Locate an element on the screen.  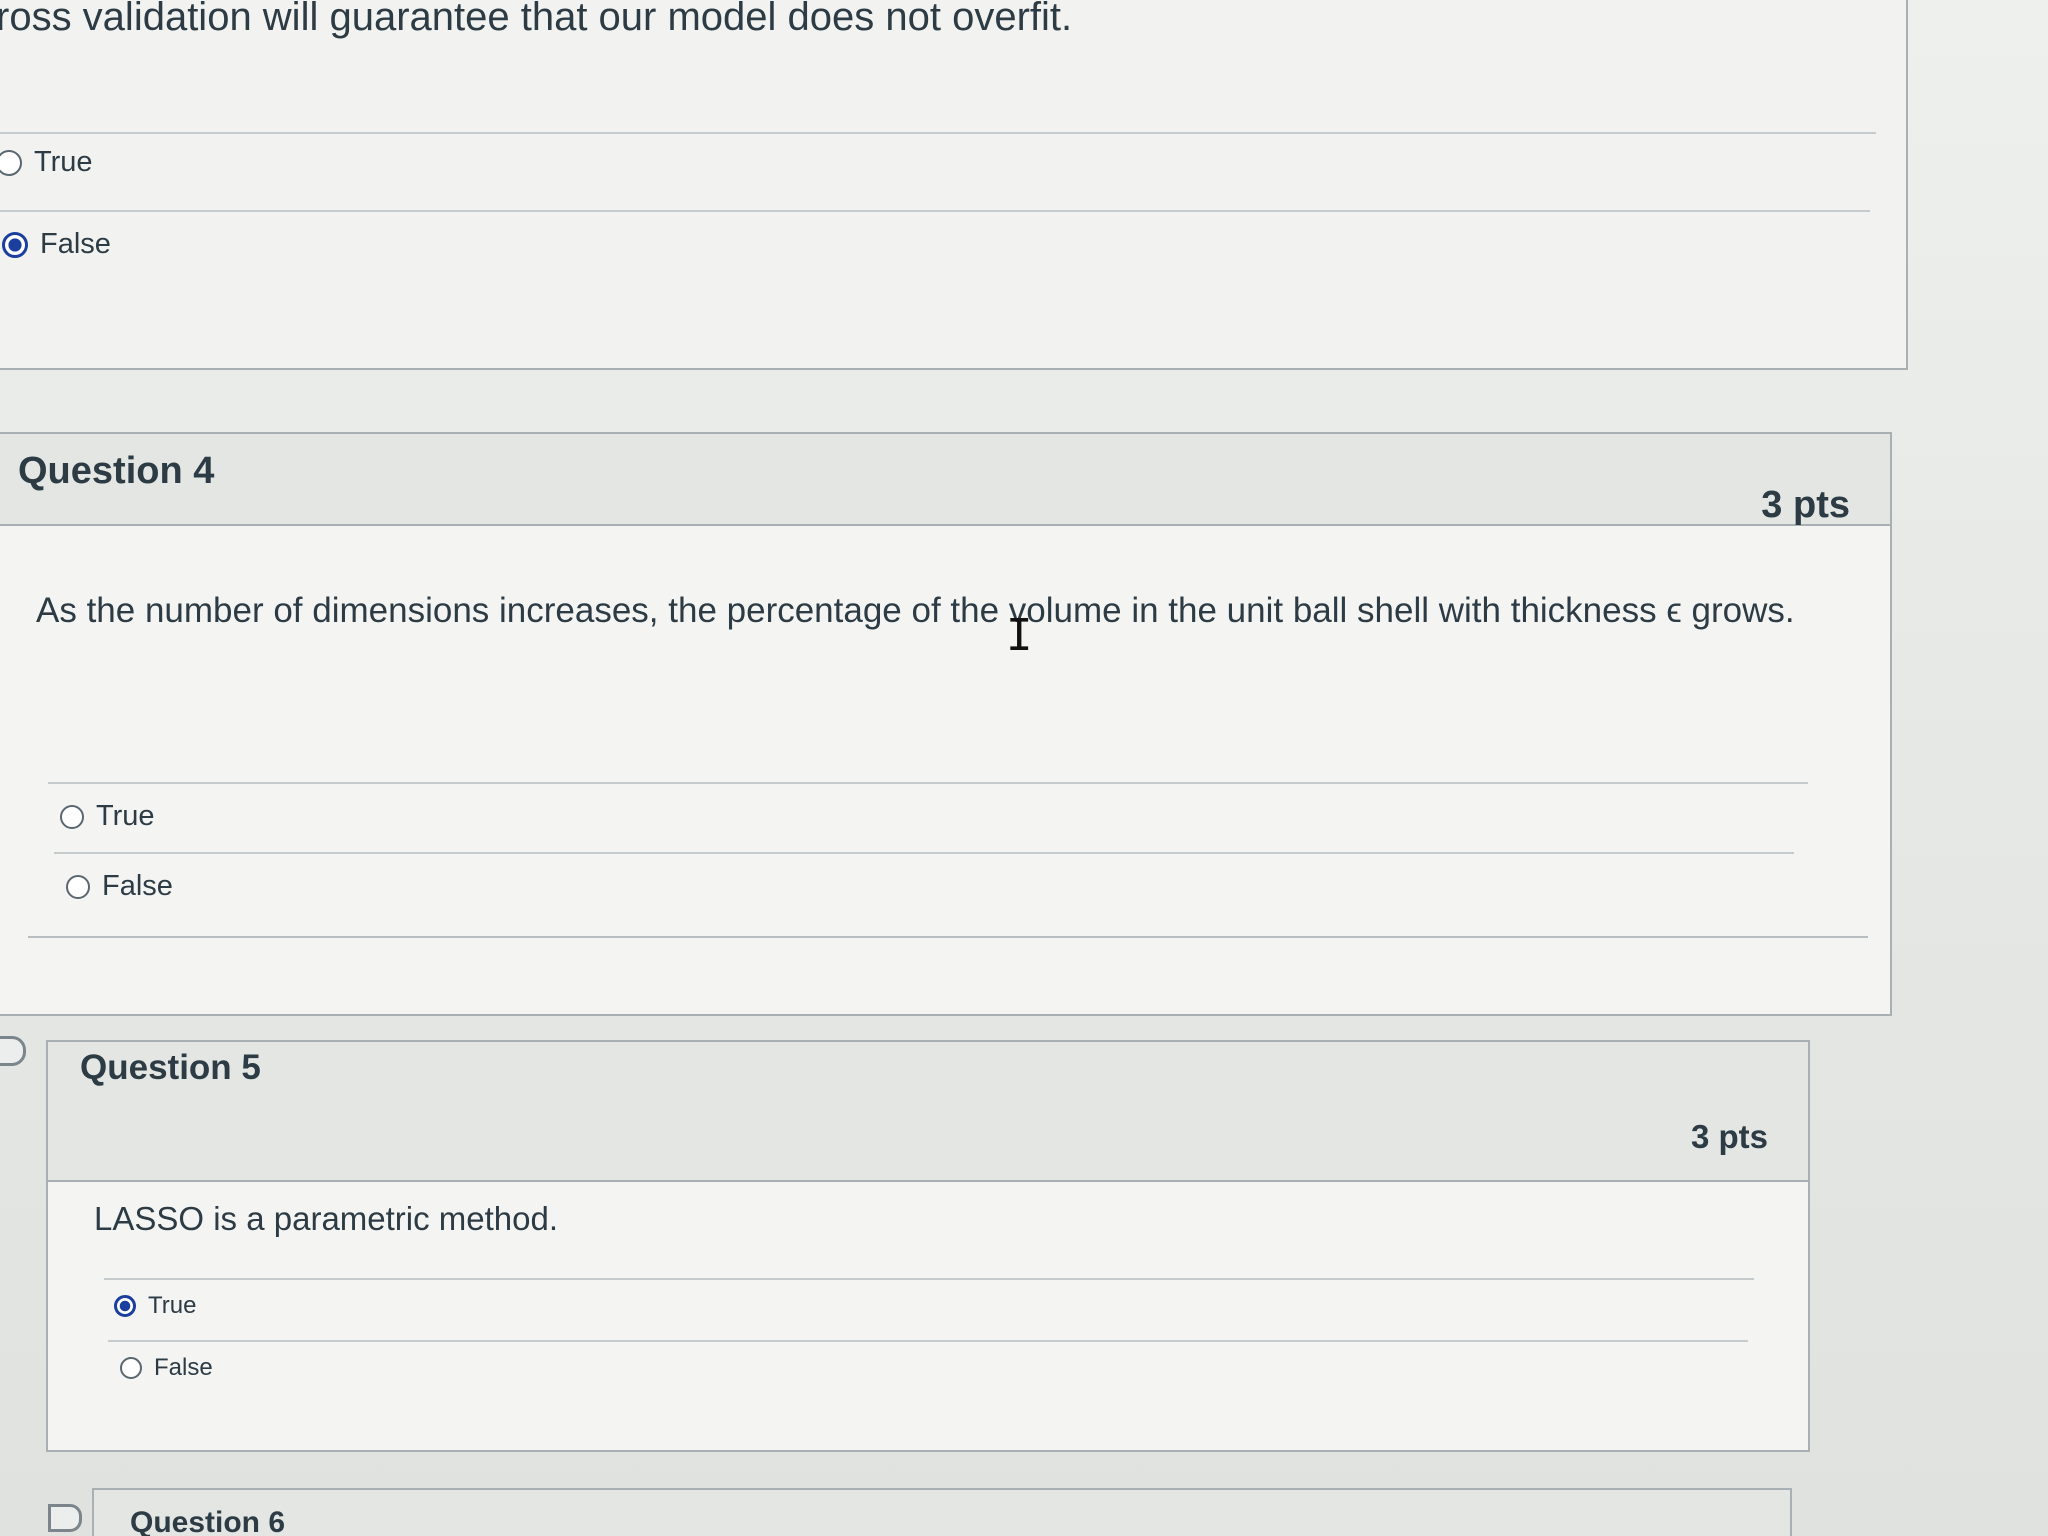
question-title: Question 6 is located at coordinates (208, 1521).